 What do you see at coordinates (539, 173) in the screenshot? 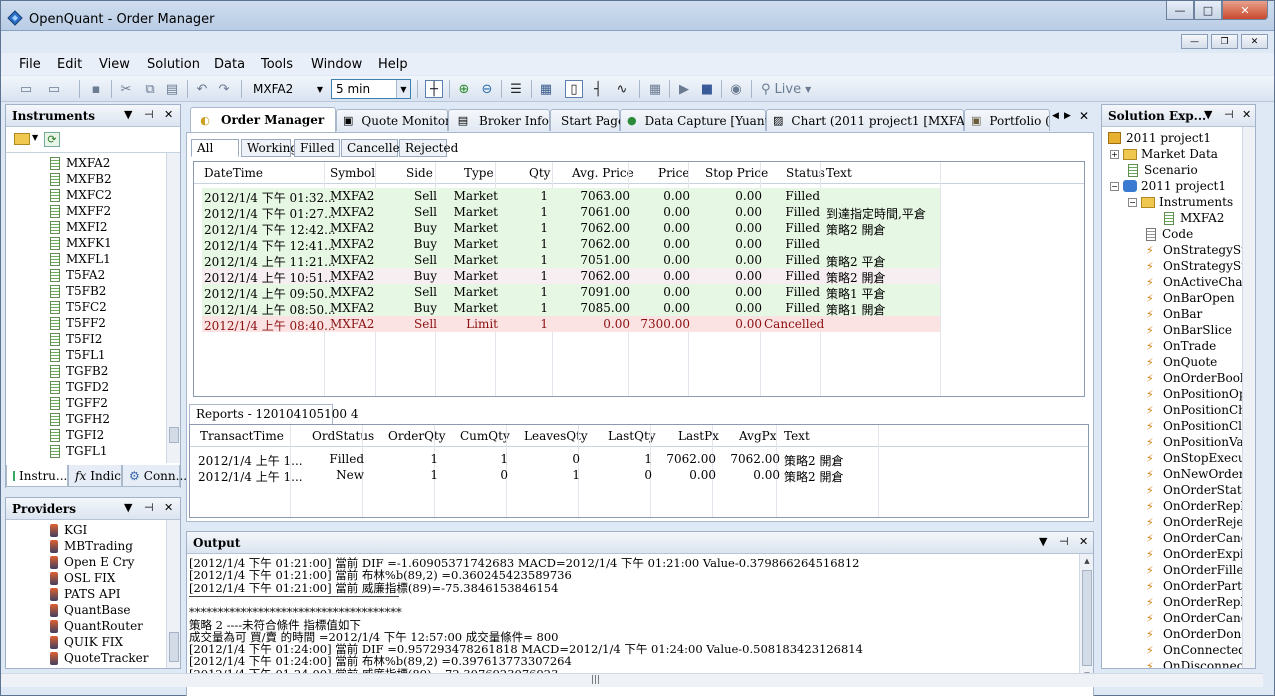
I see `col-qty: Qty` at bounding box center [539, 173].